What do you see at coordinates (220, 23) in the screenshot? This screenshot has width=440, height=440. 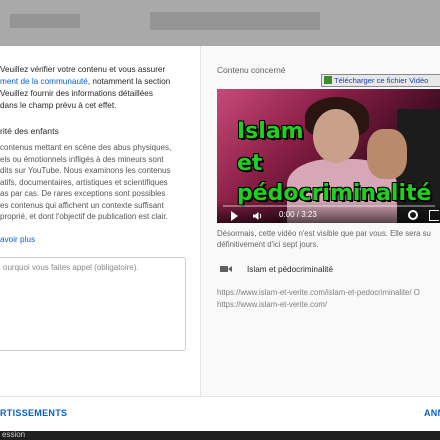 I see `dimmed-page-header` at bounding box center [220, 23].